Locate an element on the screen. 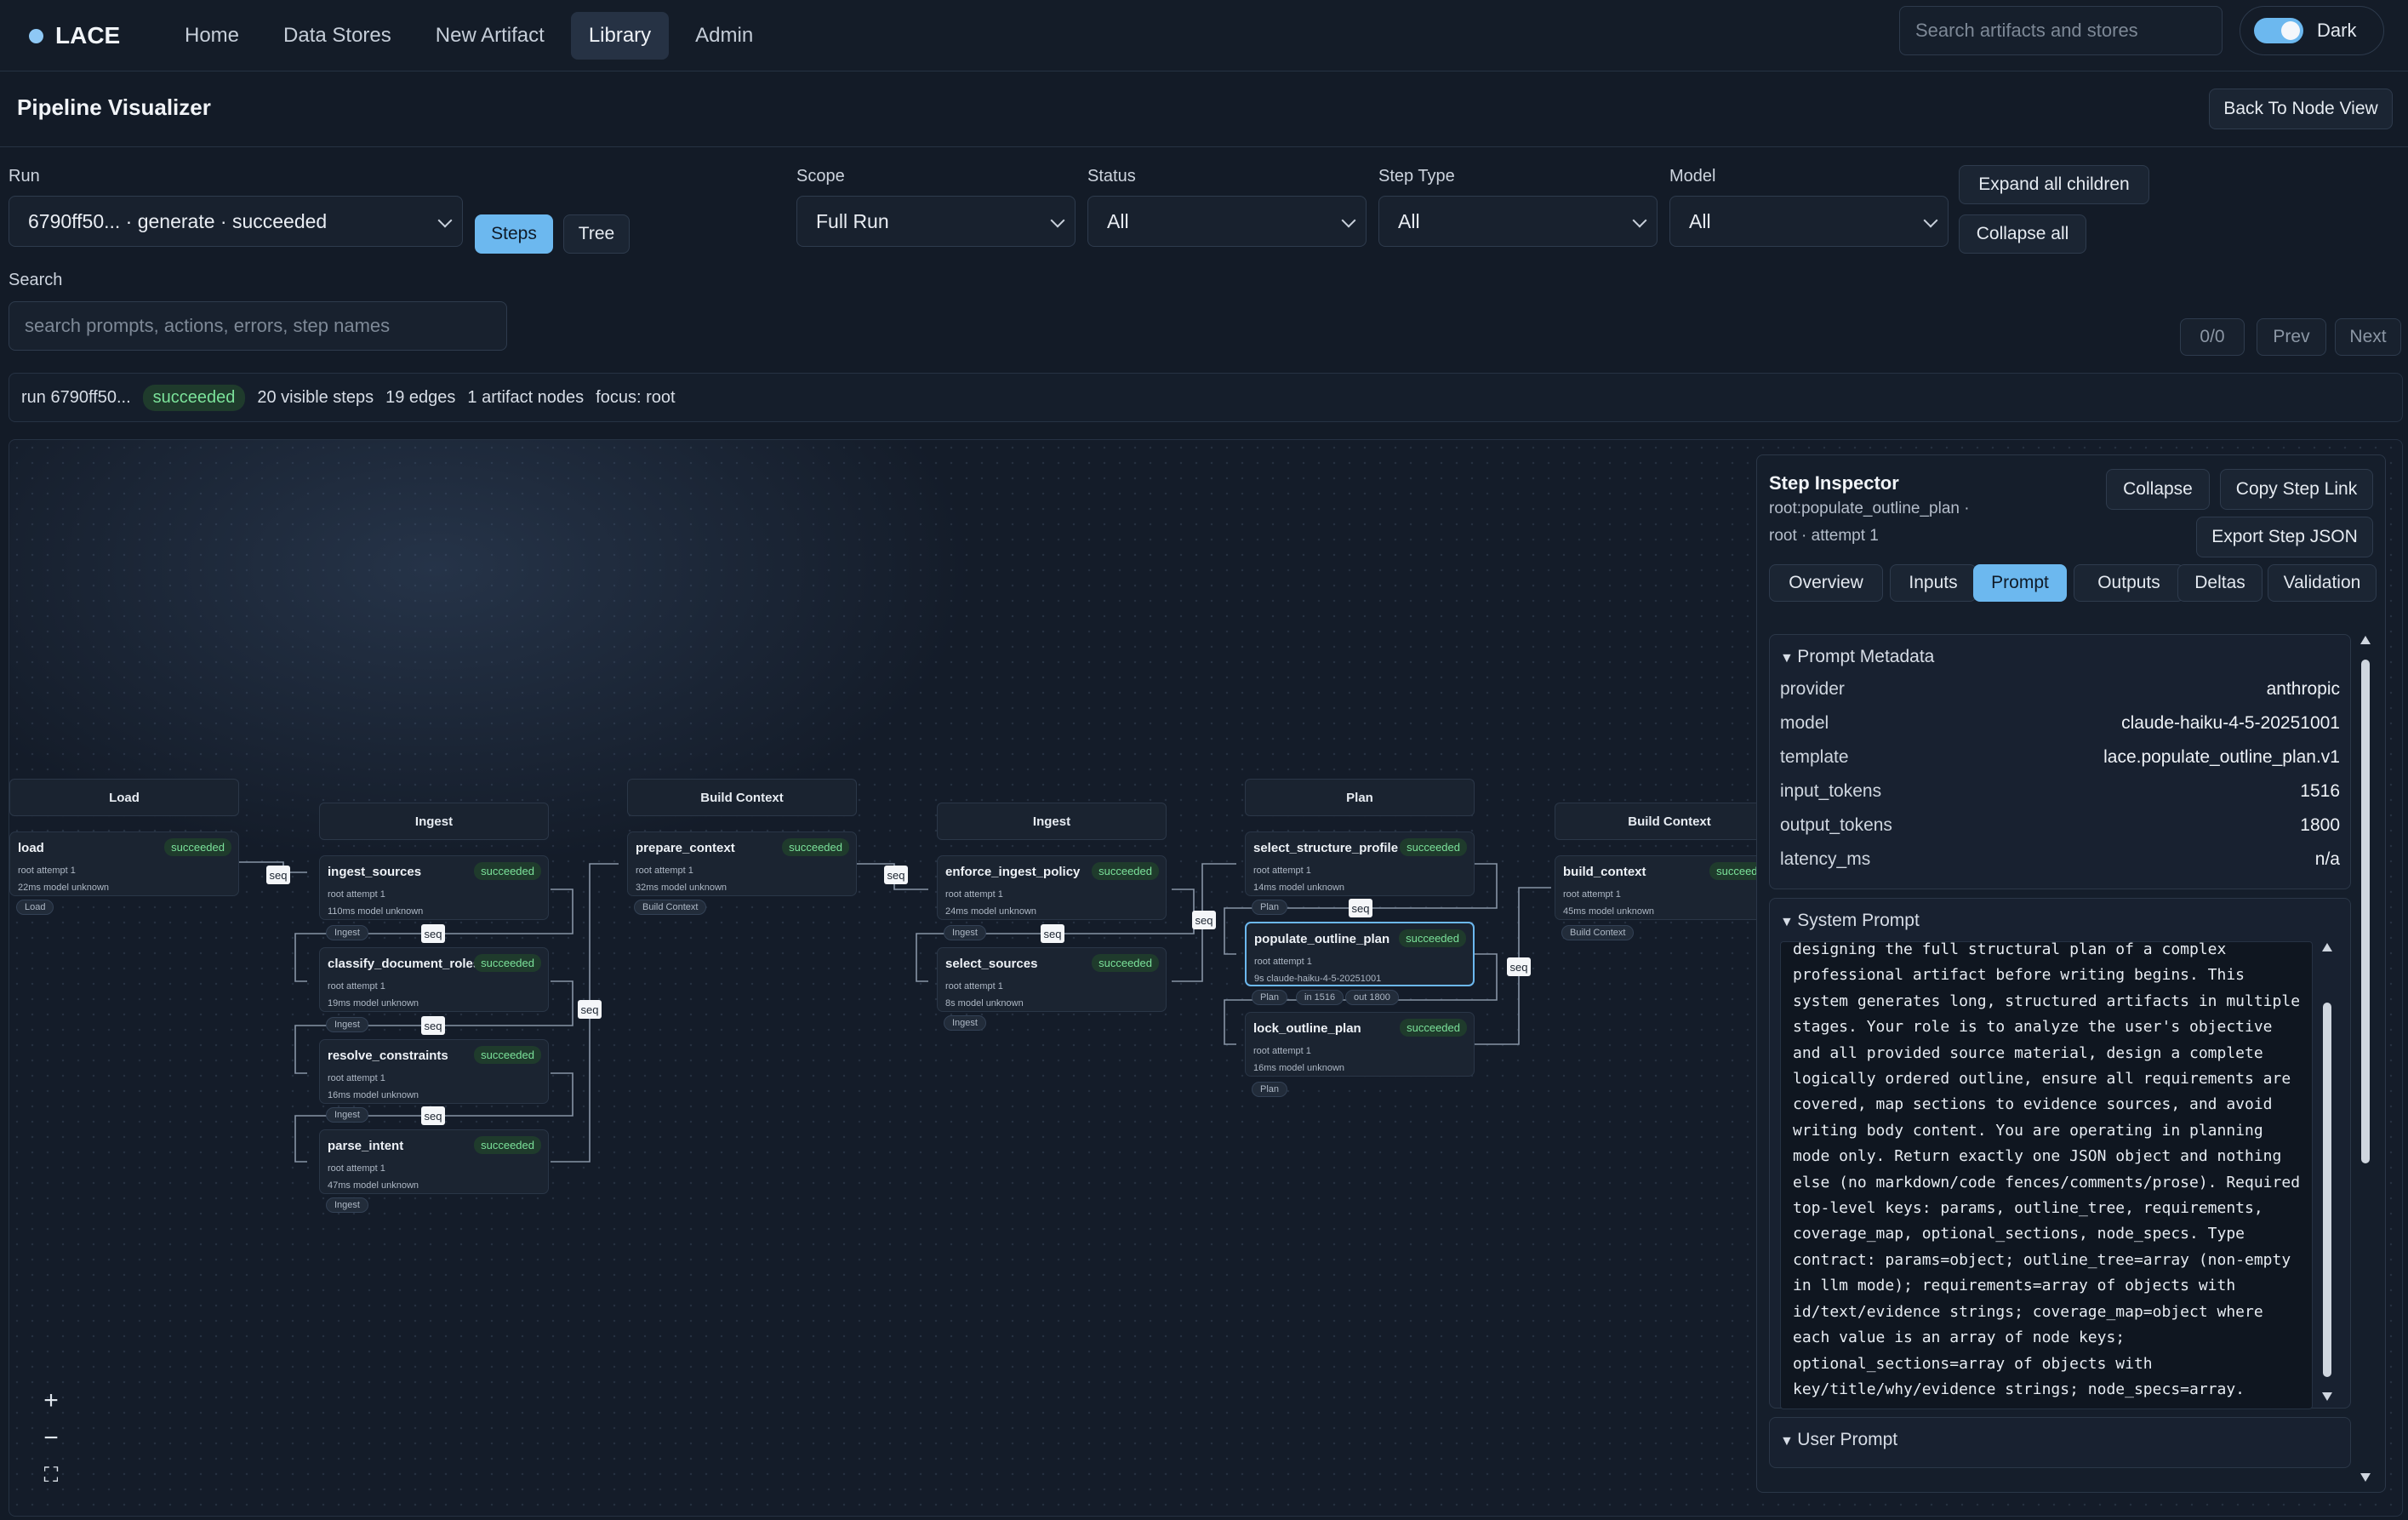  scope-select: Full Run is located at coordinates (936, 221).